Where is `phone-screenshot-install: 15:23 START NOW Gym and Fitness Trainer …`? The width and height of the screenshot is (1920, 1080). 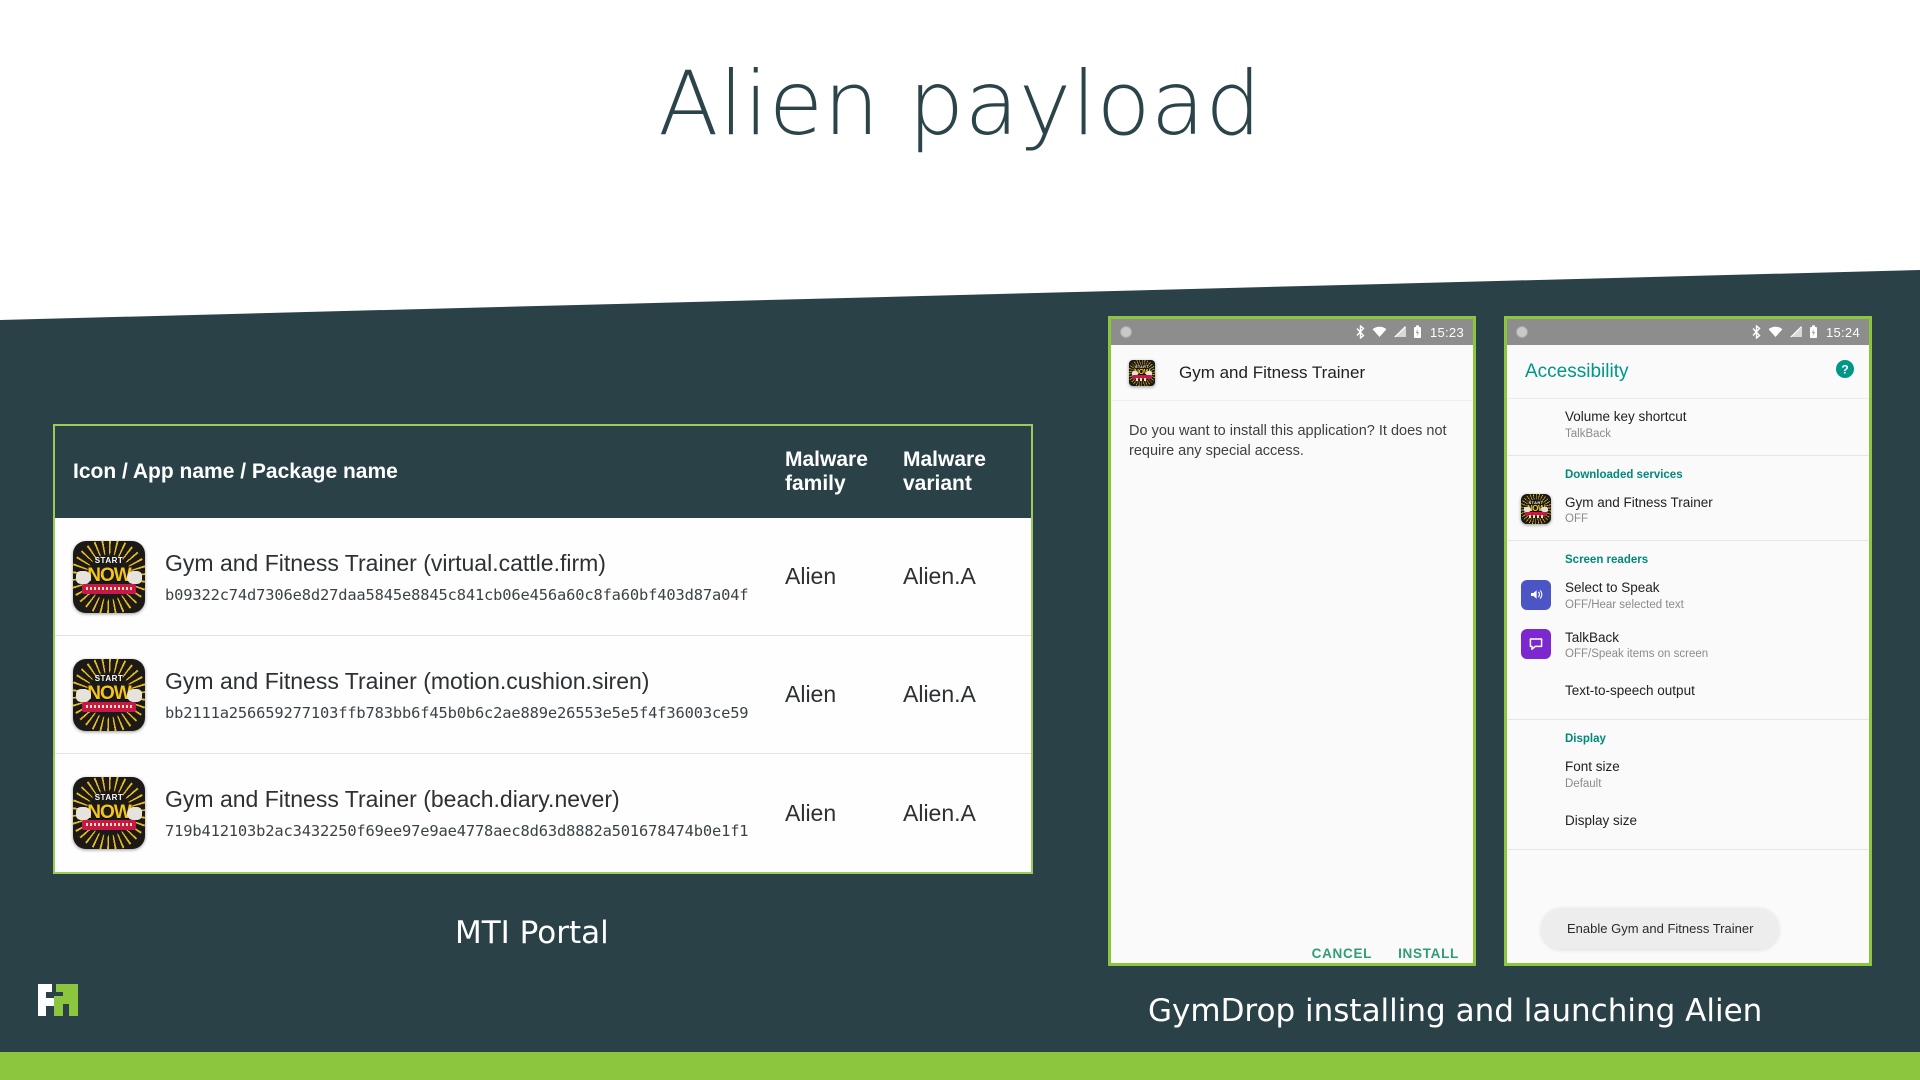
phone-screenshot-install: 15:23 START NOW Gym and Fitness Trainer … is located at coordinates (1292, 641).